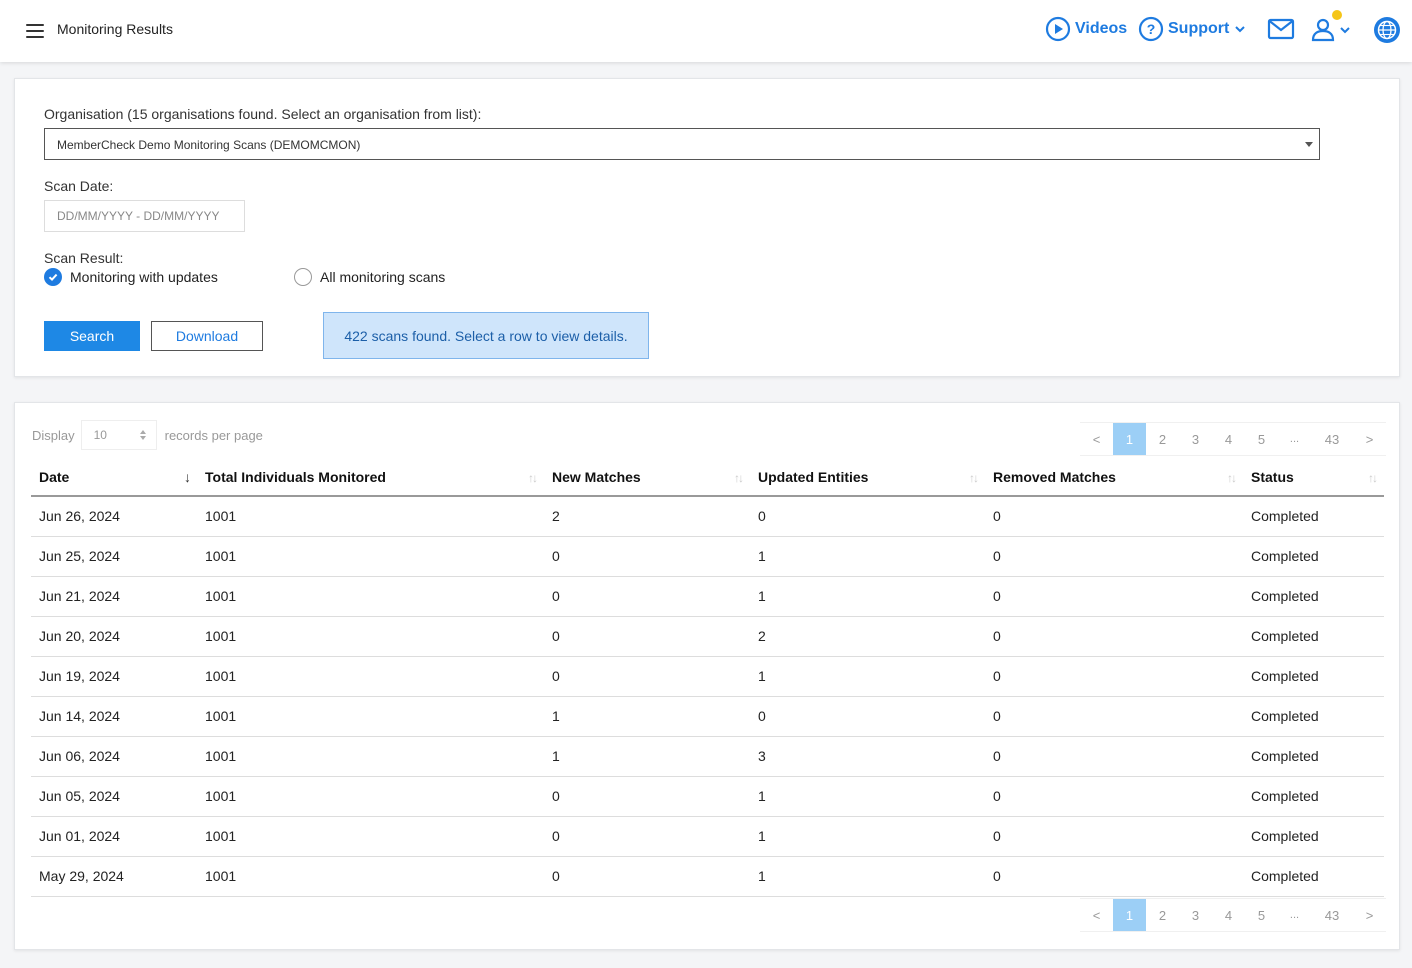 The image size is (1412, 968). I want to click on table-row: Jun 19, 2024 1001 0 1 0 Completed, so click(707, 676).